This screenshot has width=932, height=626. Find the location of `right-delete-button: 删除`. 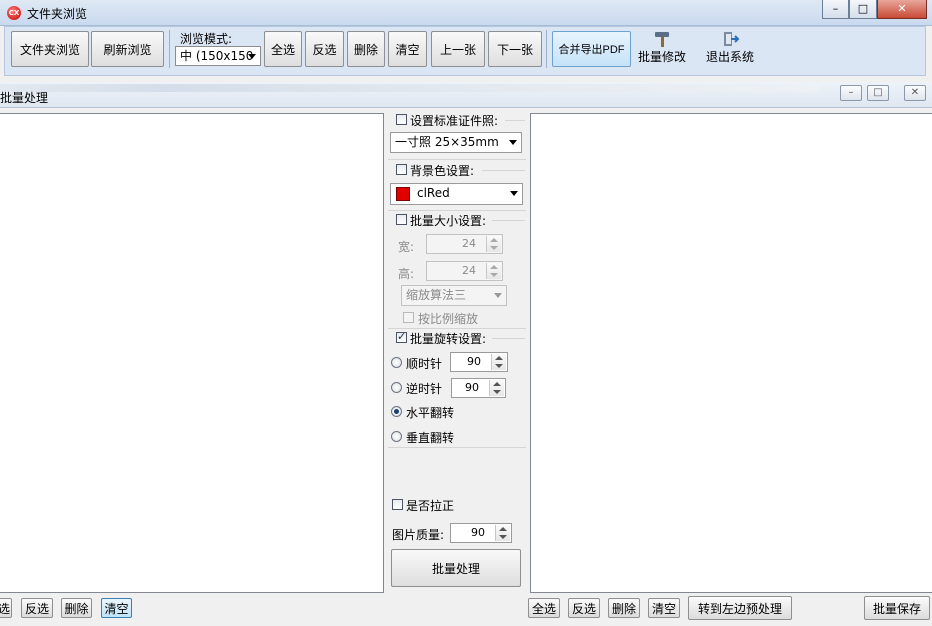

right-delete-button: 删除 is located at coordinates (624, 608).